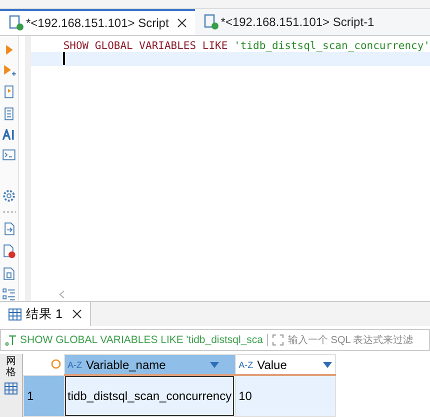 This screenshot has height=417, width=430. I want to click on query-text: SHOW GLOBAL VARIABLES LIKE 'tidb_distsql_sca, so click(136, 340).